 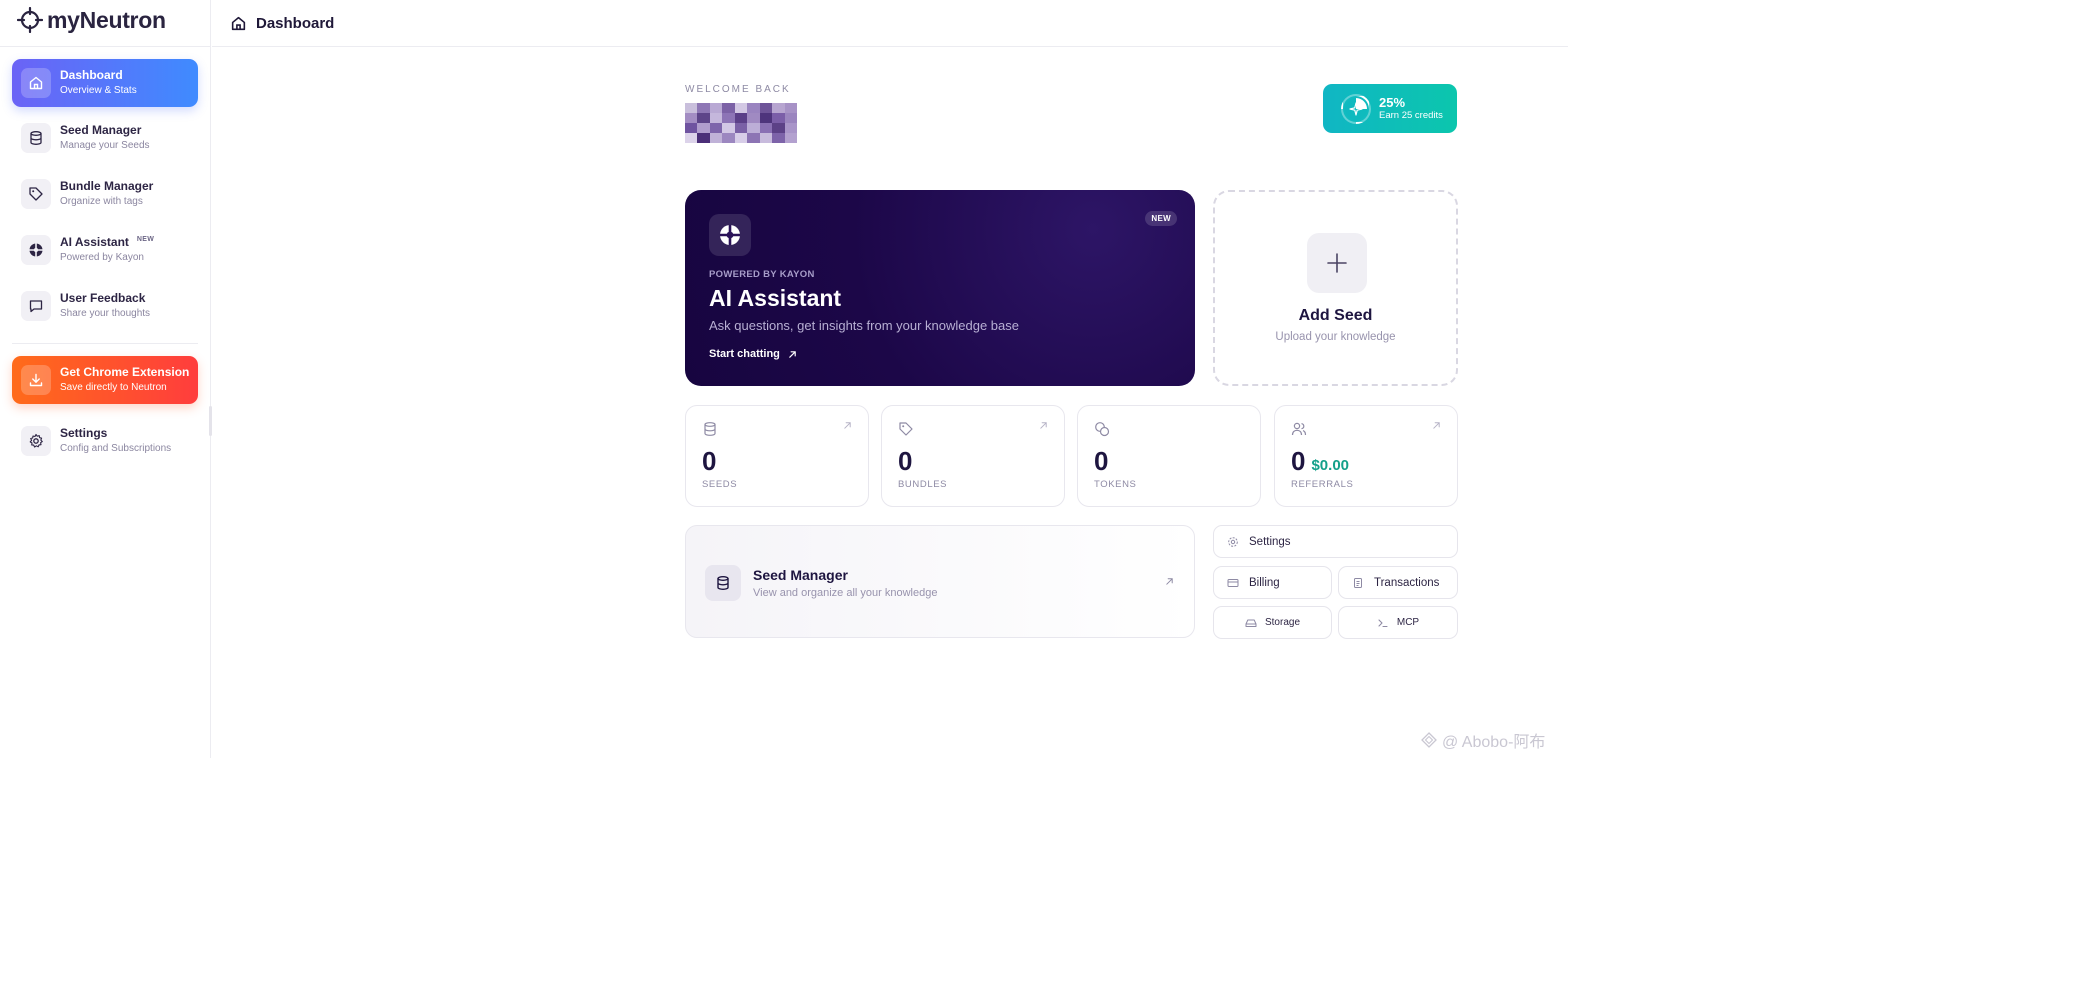 What do you see at coordinates (116, 449) in the screenshot?
I see `sidebar-item-sub: Config and Subscriptions` at bounding box center [116, 449].